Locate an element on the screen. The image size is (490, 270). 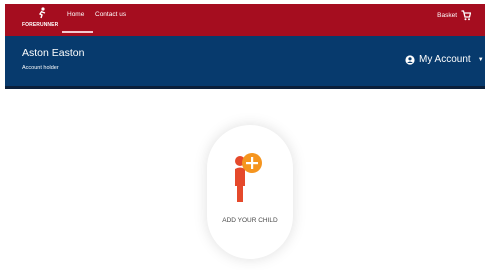
top-nav-bar: FORERUNNER Home Contact us Basket is located at coordinates (245, 20).